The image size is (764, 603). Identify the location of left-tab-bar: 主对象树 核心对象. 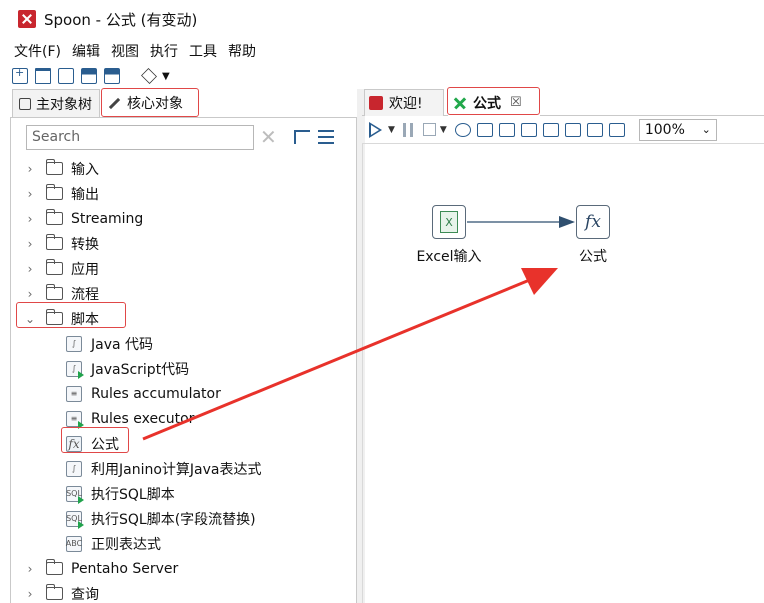
(183, 103).